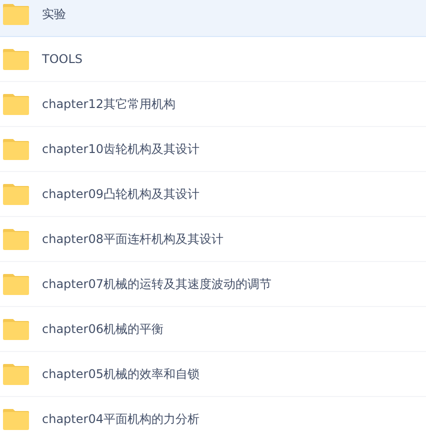 The image size is (426, 433). I want to click on folder-row: chapter12其它常用机构, so click(213, 104).